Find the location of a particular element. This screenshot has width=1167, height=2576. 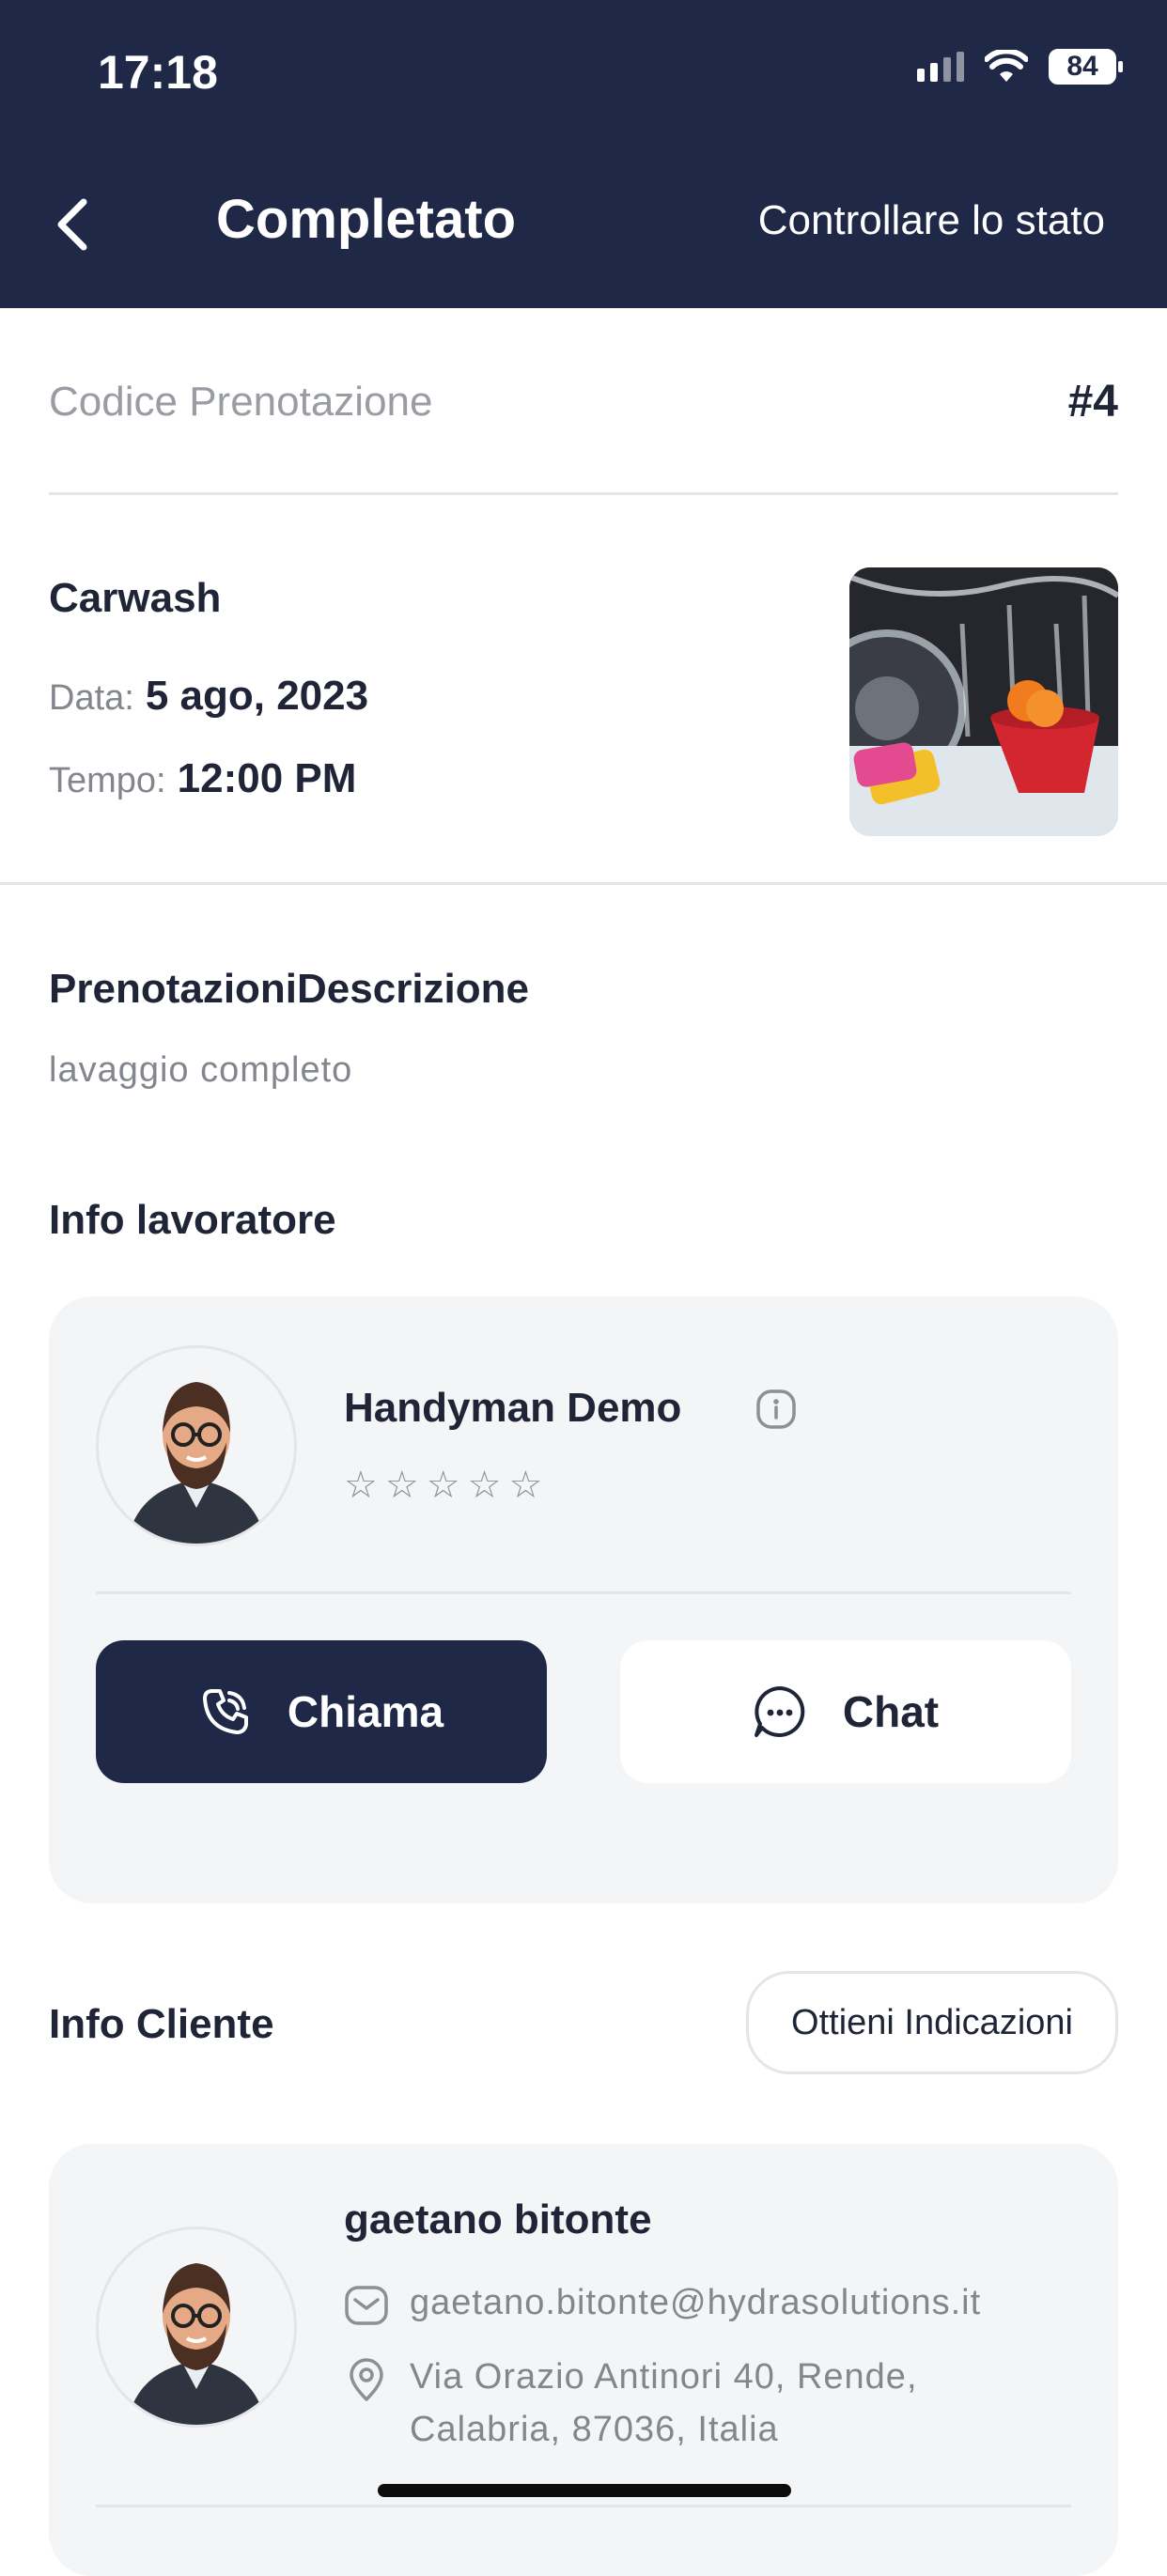

booking-code-label: Codice Prenotazione is located at coordinates (241, 402).